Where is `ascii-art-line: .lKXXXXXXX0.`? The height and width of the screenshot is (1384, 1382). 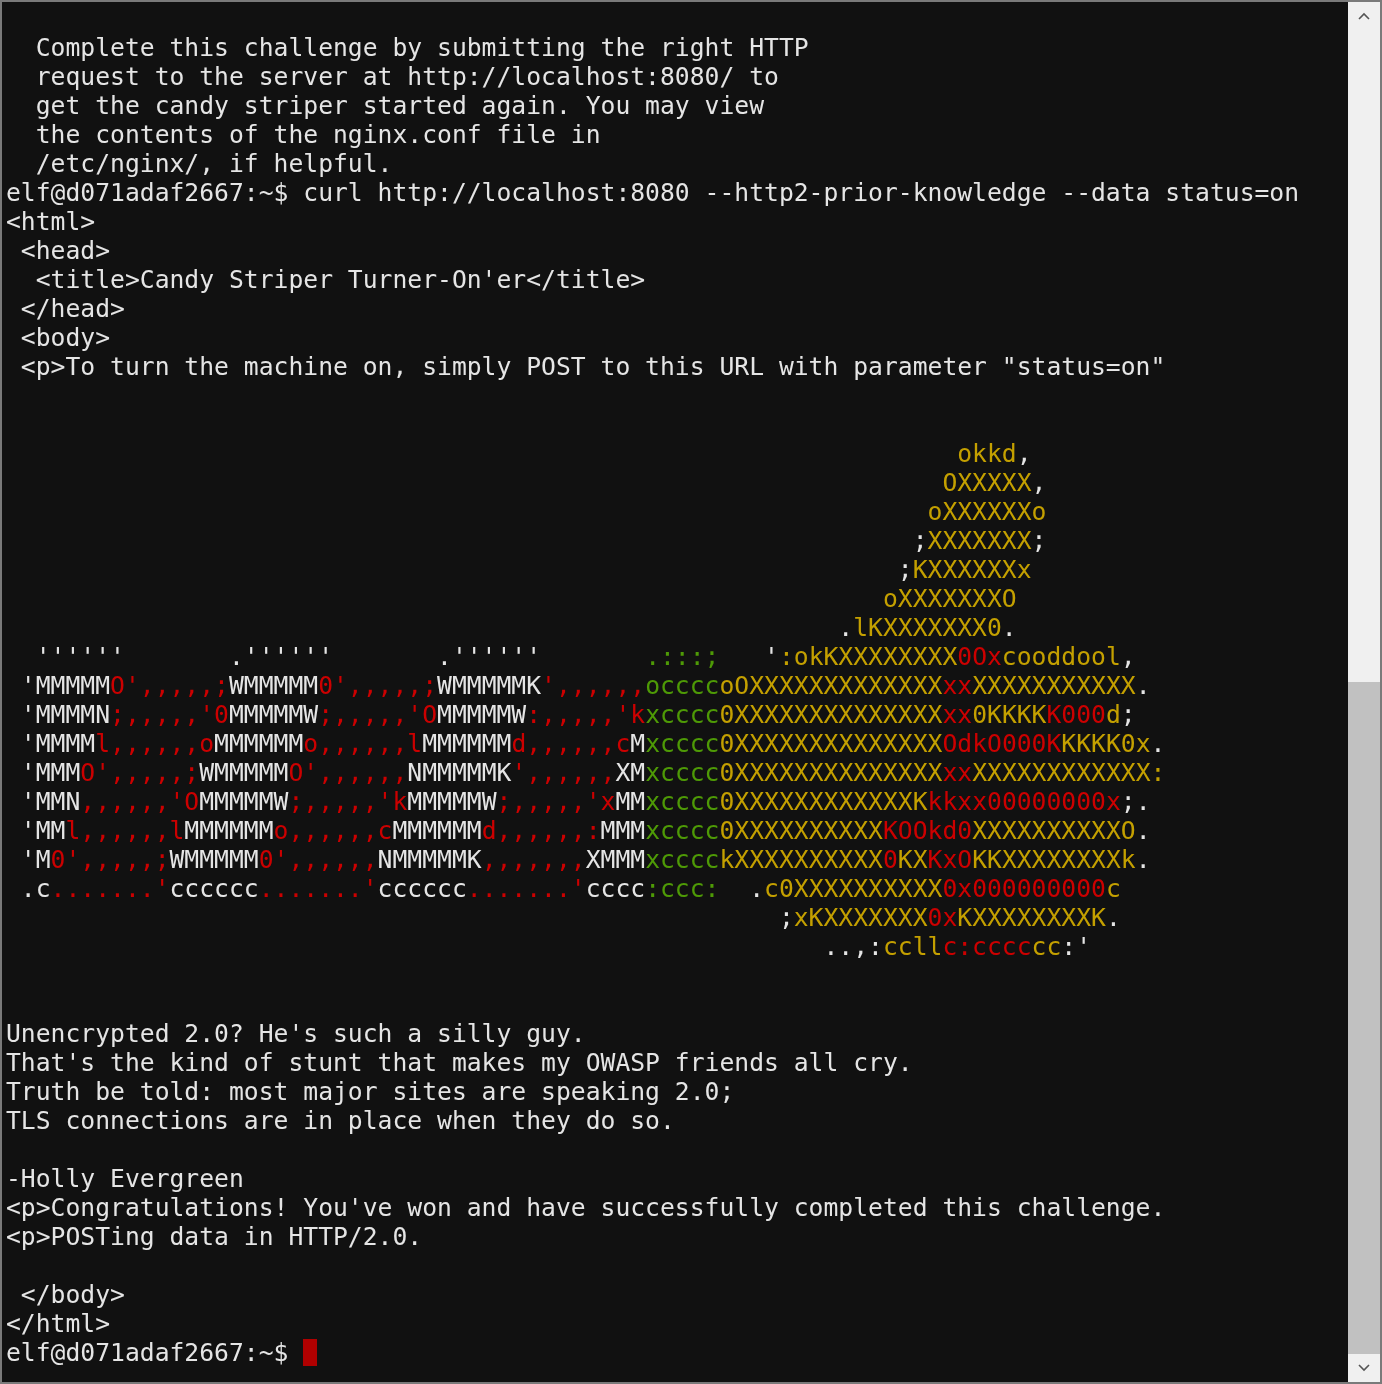
ascii-art-line: .lKXXXXXXX0. is located at coordinates (927, 627).